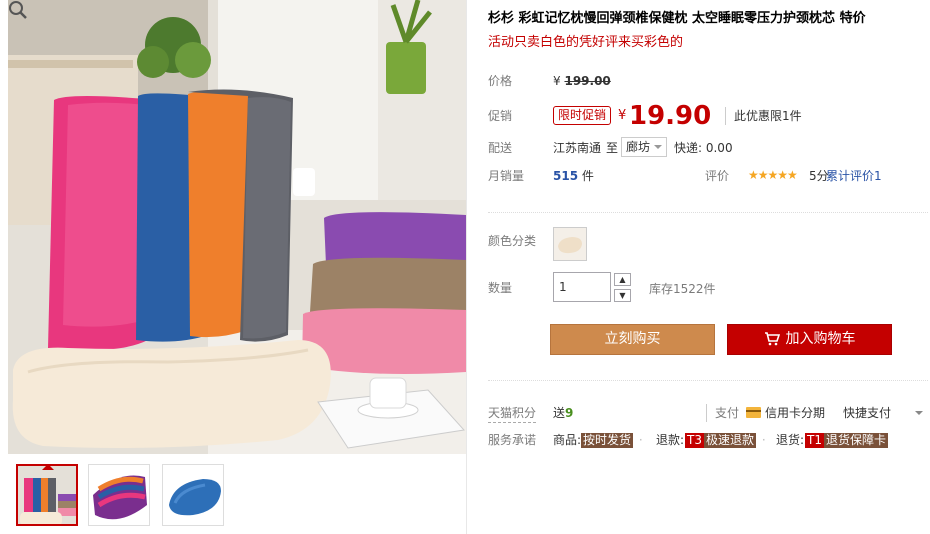 The image size is (930, 534). Describe the element at coordinates (919, 415) in the screenshot. I see `payment-expand-chevron-icon` at that location.